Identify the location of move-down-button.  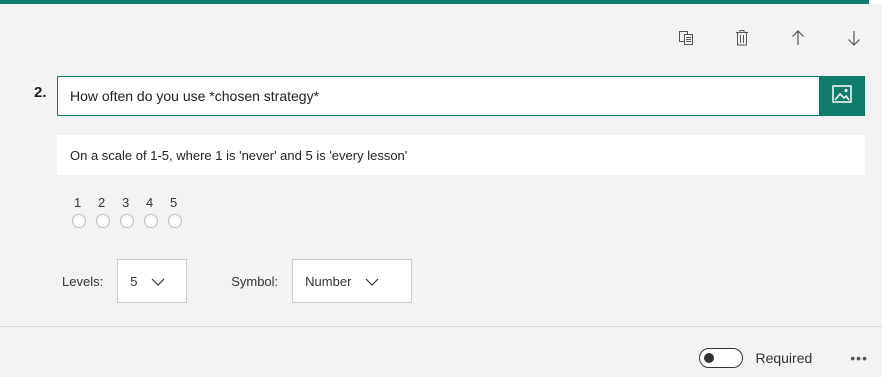
(854, 38).